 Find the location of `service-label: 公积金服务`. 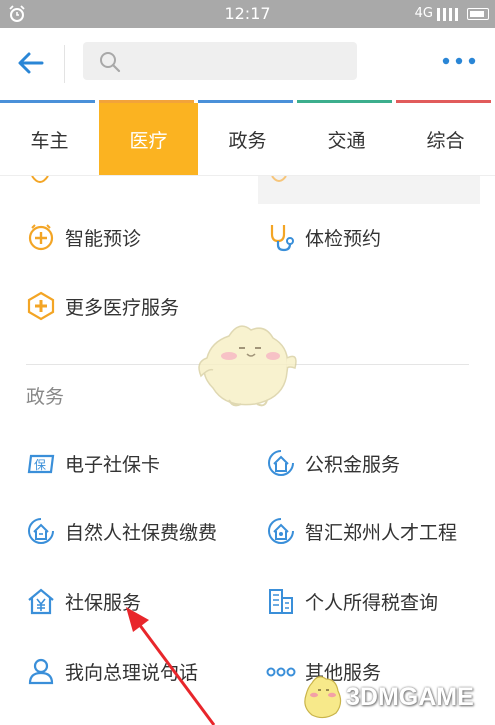

service-label: 公积金服务 is located at coordinates (353, 464).